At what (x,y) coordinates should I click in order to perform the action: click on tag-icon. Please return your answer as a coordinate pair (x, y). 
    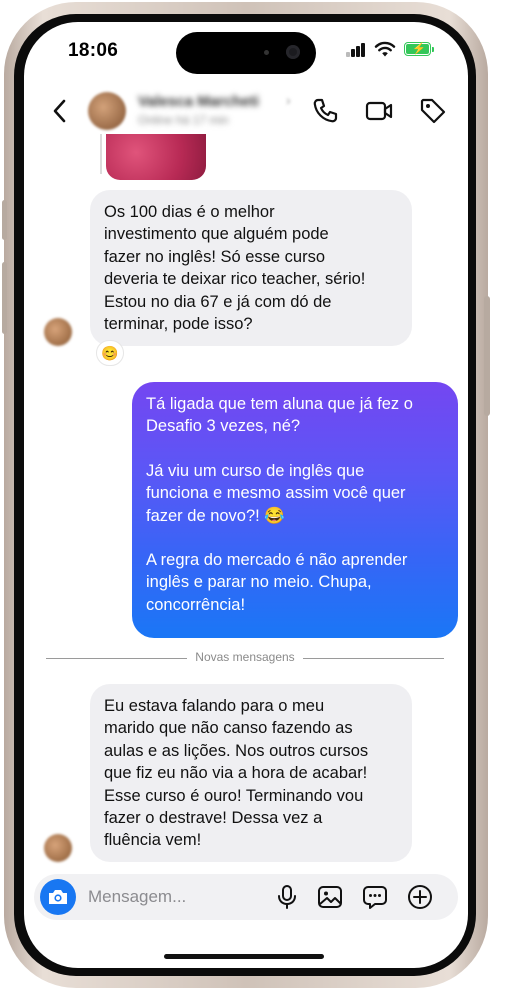
    Looking at the image, I should click on (433, 111).